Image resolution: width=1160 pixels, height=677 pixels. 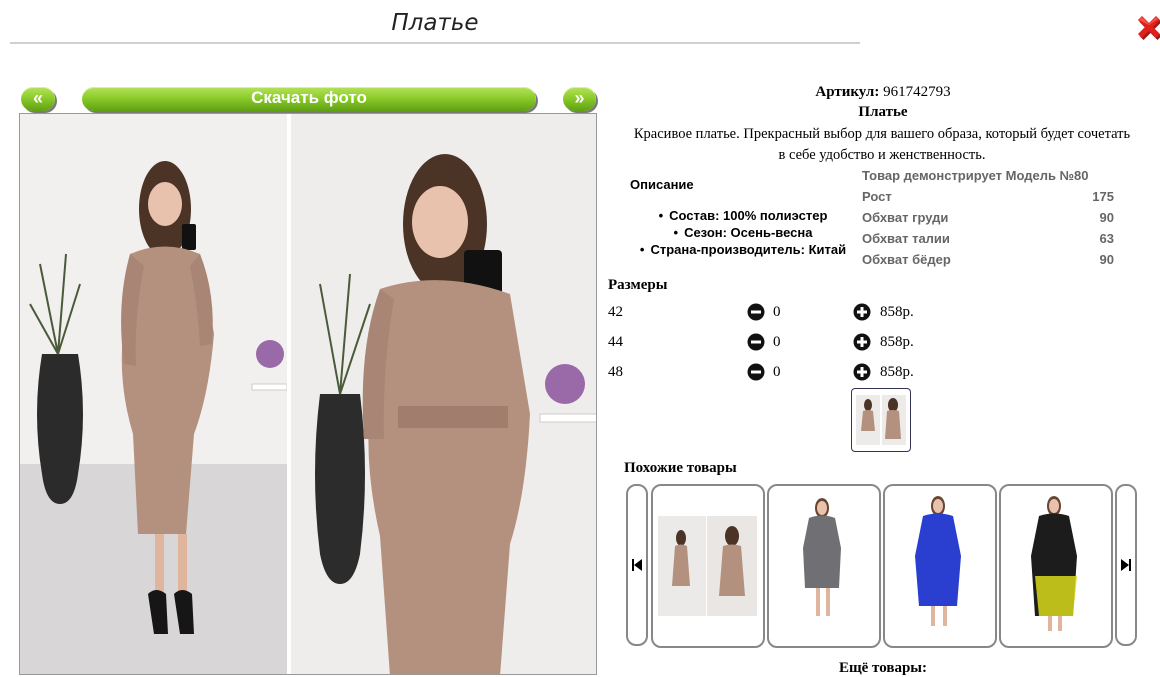 I want to click on model-row-label: Рост, so click(x=877, y=196).